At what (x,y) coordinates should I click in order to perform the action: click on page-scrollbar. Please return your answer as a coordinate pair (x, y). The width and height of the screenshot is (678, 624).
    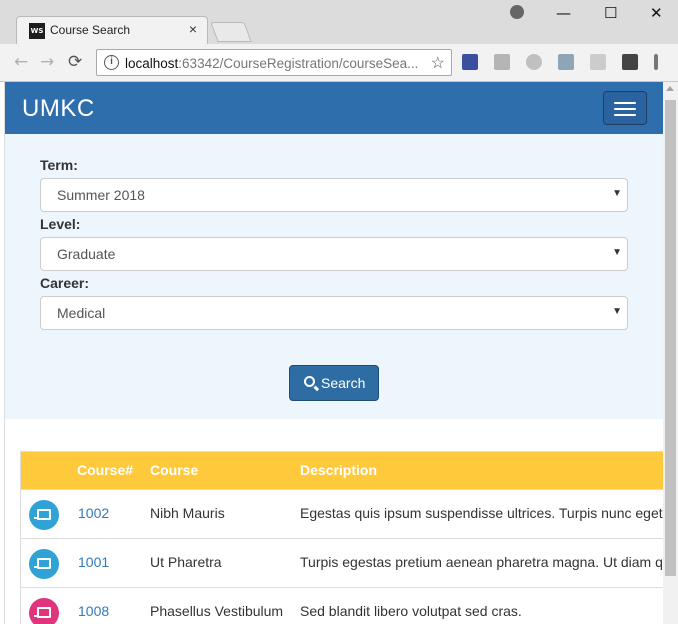
    Looking at the image, I should click on (670, 353).